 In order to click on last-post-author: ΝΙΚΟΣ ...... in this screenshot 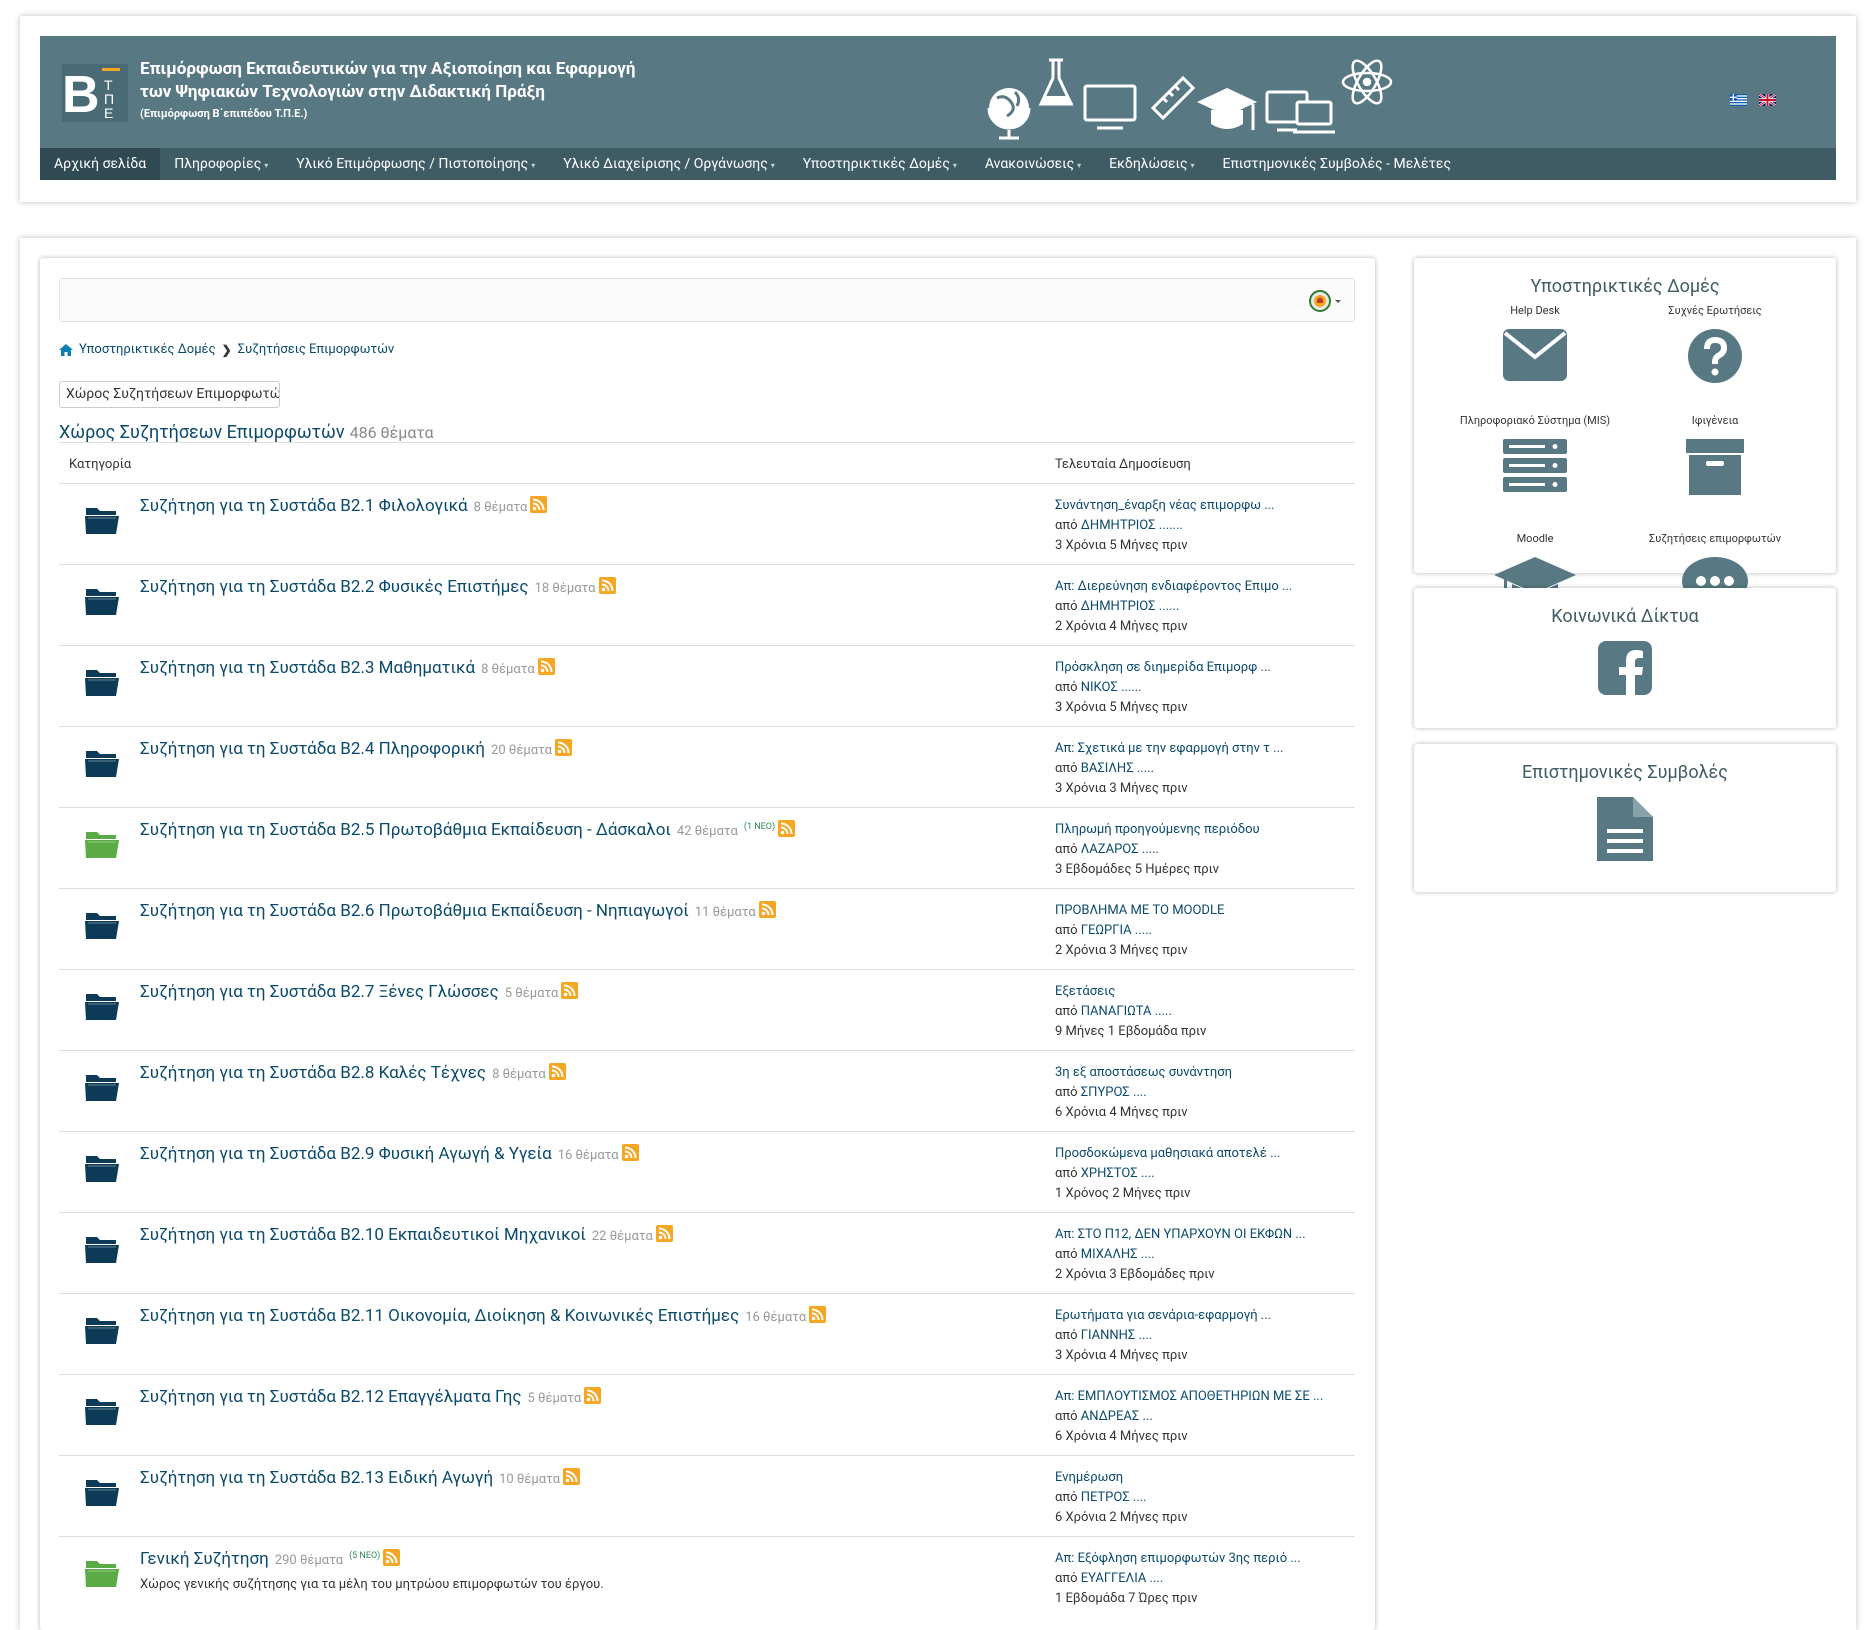, I will do `click(1111, 687)`.